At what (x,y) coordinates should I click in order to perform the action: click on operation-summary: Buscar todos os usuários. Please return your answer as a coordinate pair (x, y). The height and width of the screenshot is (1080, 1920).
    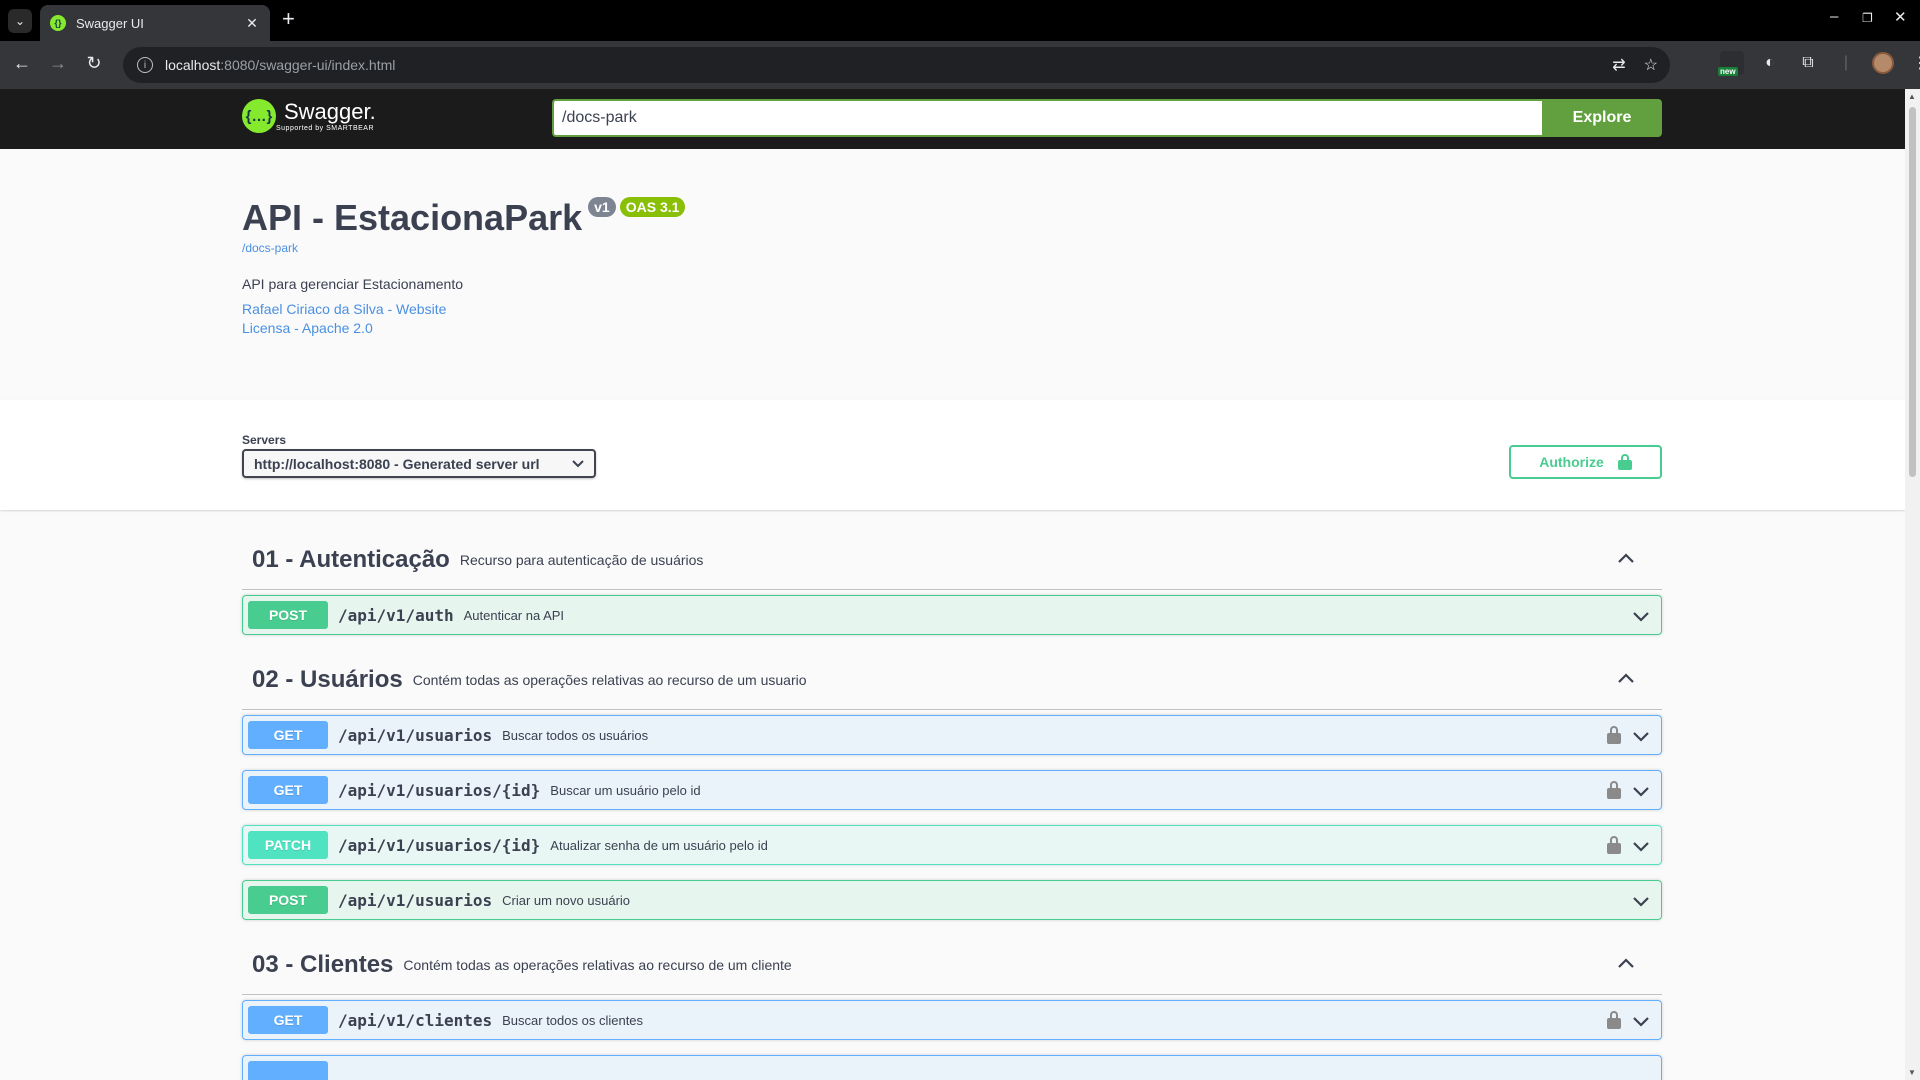
    Looking at the image, I should click on (575, 735).